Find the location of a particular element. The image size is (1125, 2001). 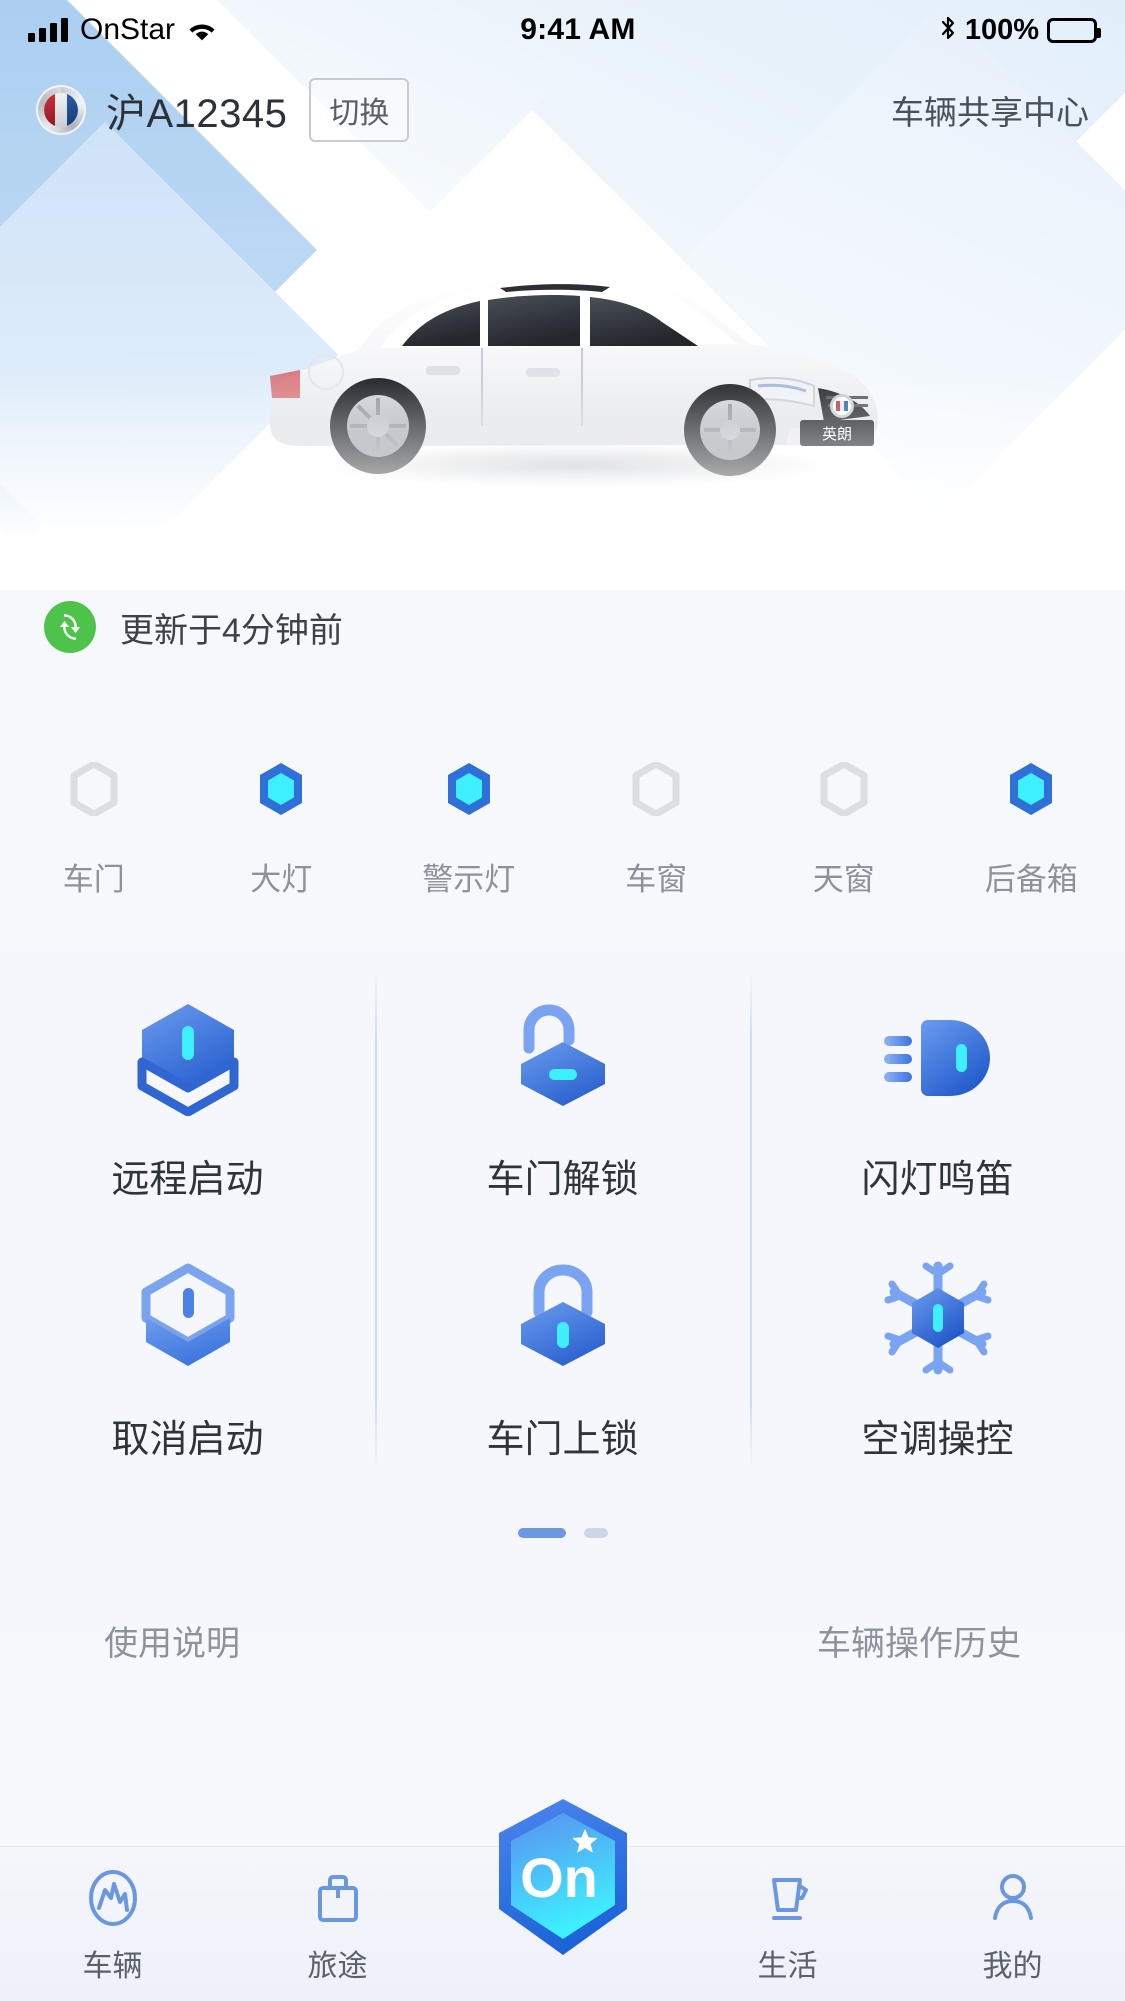

vehicle-plate-label: 沪A12345 is located at coordinates (197, 114).